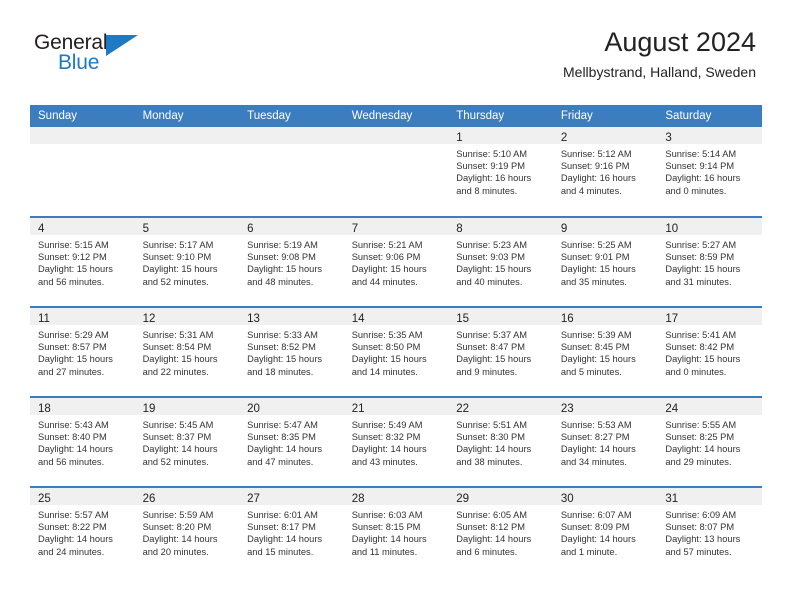 This screenshot has height=612, width=792. I want to click on day-number-band: 19, so click(187, 406).